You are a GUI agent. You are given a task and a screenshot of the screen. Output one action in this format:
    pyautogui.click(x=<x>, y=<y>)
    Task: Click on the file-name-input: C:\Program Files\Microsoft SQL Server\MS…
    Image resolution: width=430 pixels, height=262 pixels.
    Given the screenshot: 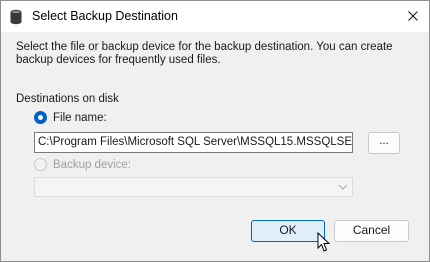 What is the action you would take?
    pyautogui.click(x=193, y=142)
    